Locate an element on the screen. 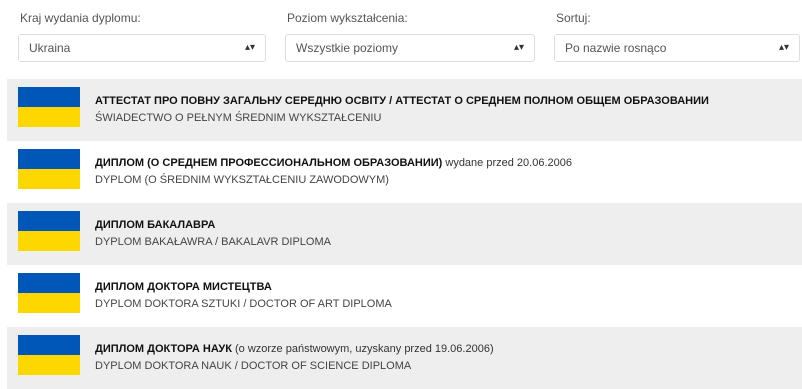 This screenshot has width=802, height=389. item-title-text: ДИПЛОМ ДОКТОРА НАУК is located at coordinates (163, 349).